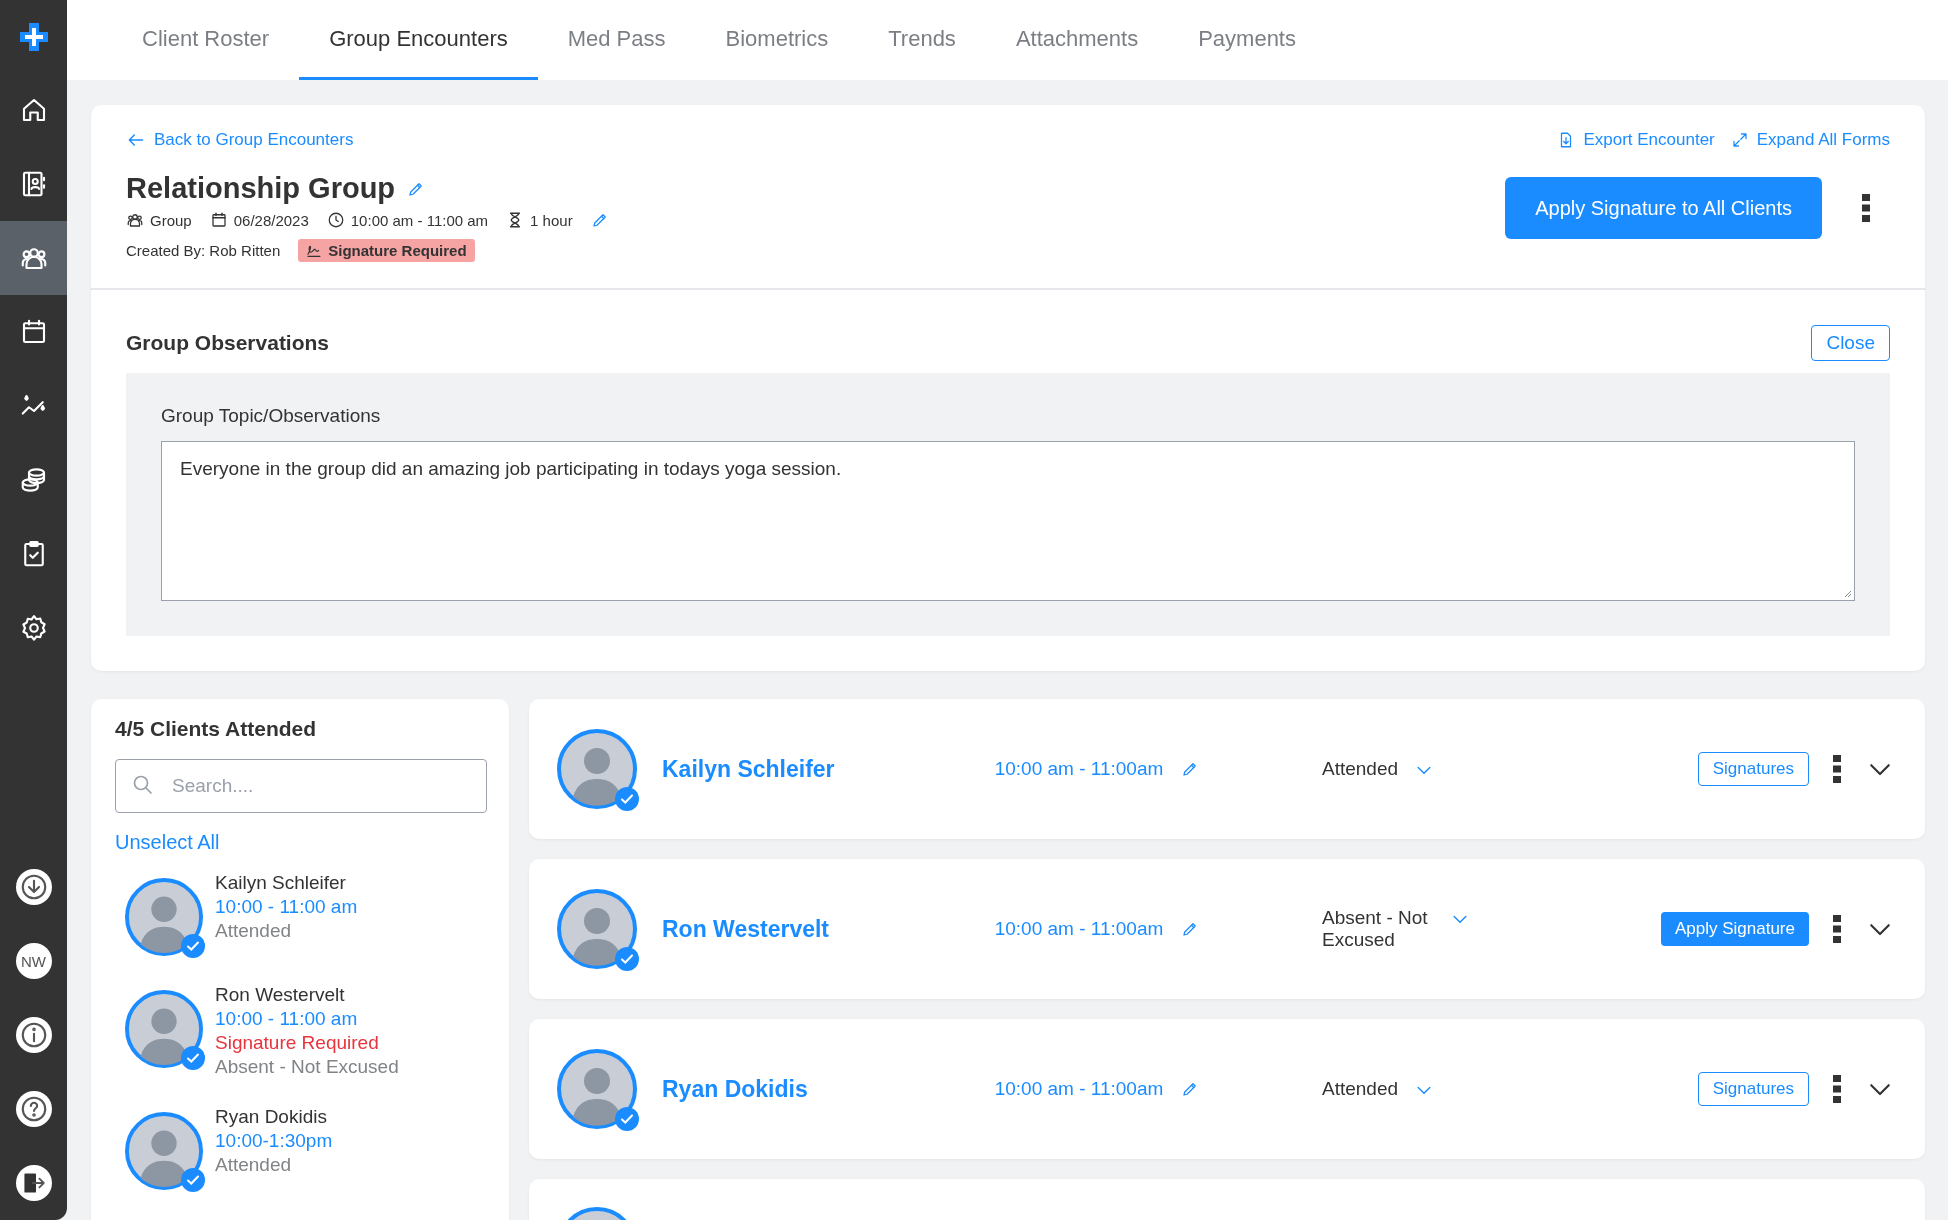  What do you see at coordinates (307, 1067) in the screenshot?
I see `client-status: Absent - Not Excused` at bounding box center [307, 1067].